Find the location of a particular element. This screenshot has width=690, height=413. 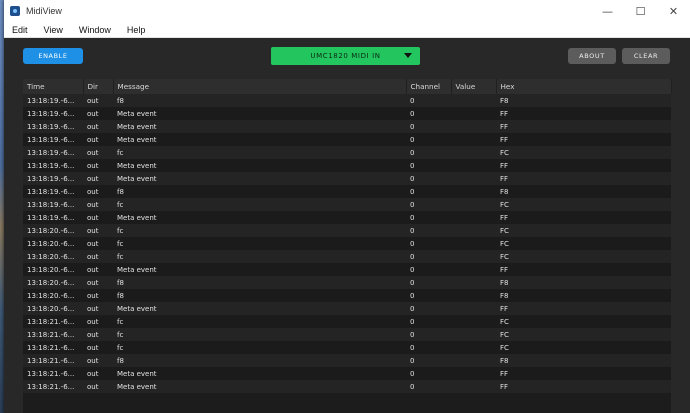

column-header-time: Time is located at coordinates (53, 86).